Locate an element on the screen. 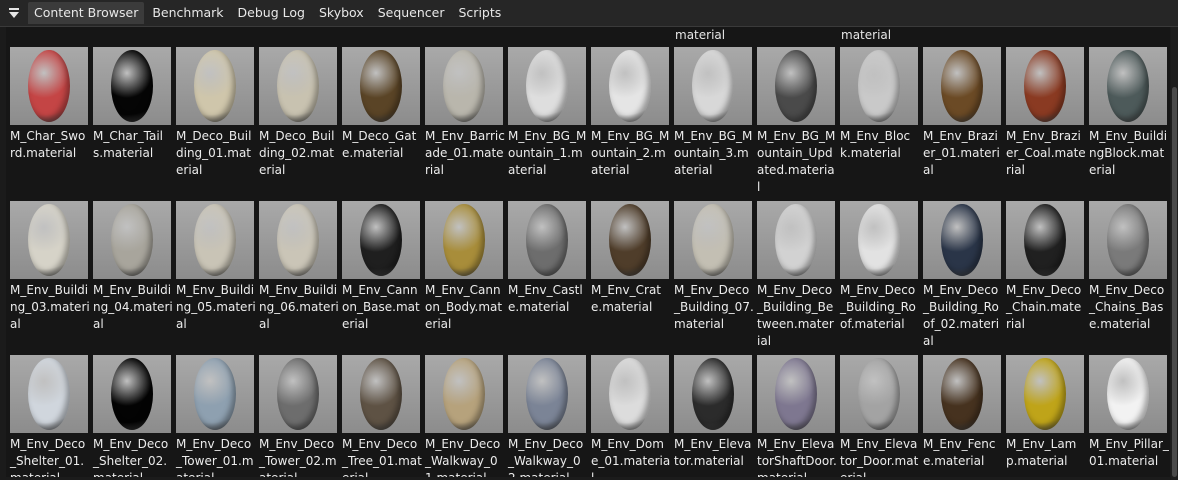  tab-skybox: Skybox is located at coordinates (341, 13).